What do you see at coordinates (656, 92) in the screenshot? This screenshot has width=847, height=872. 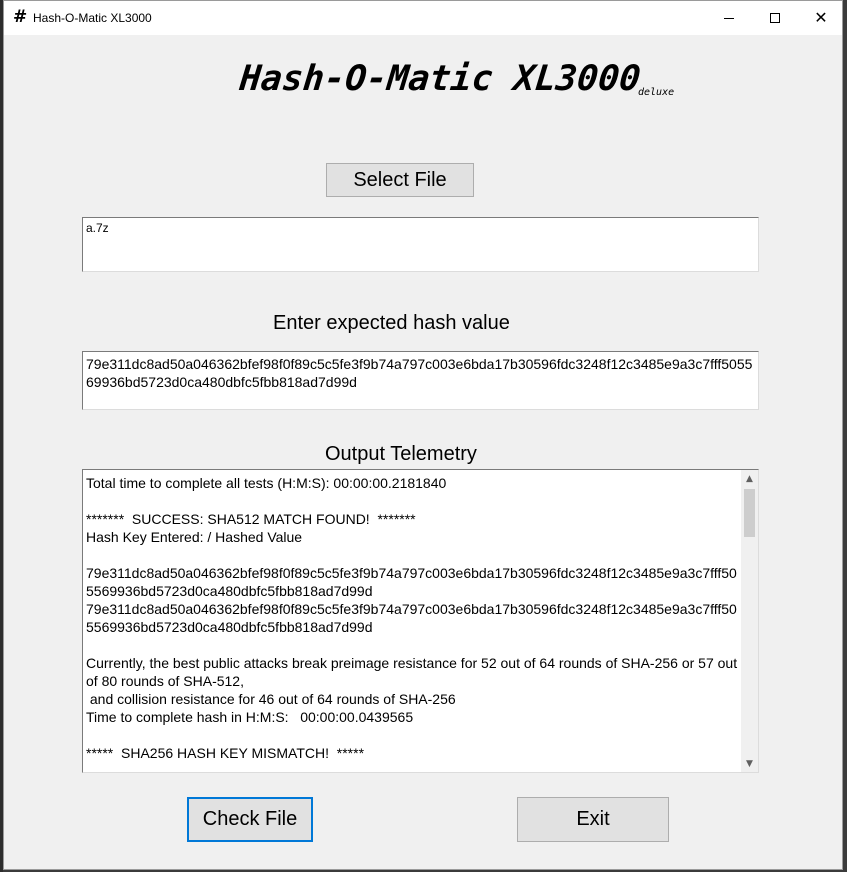 I see `app-logo-subtitle: deluxe` at bounding box center [656, 92].